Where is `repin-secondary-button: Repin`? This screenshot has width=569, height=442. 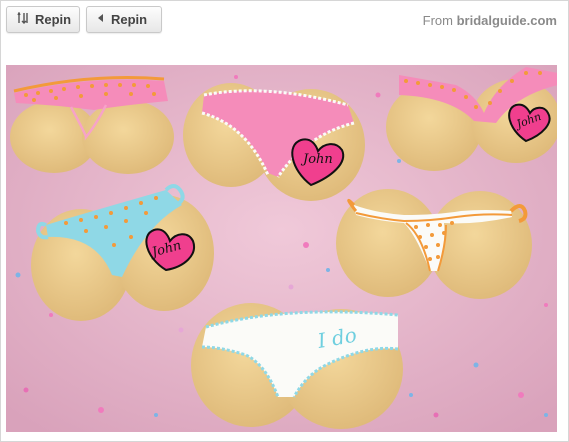 repin-secondary-button: Repin is located at coordinates (124, 19).